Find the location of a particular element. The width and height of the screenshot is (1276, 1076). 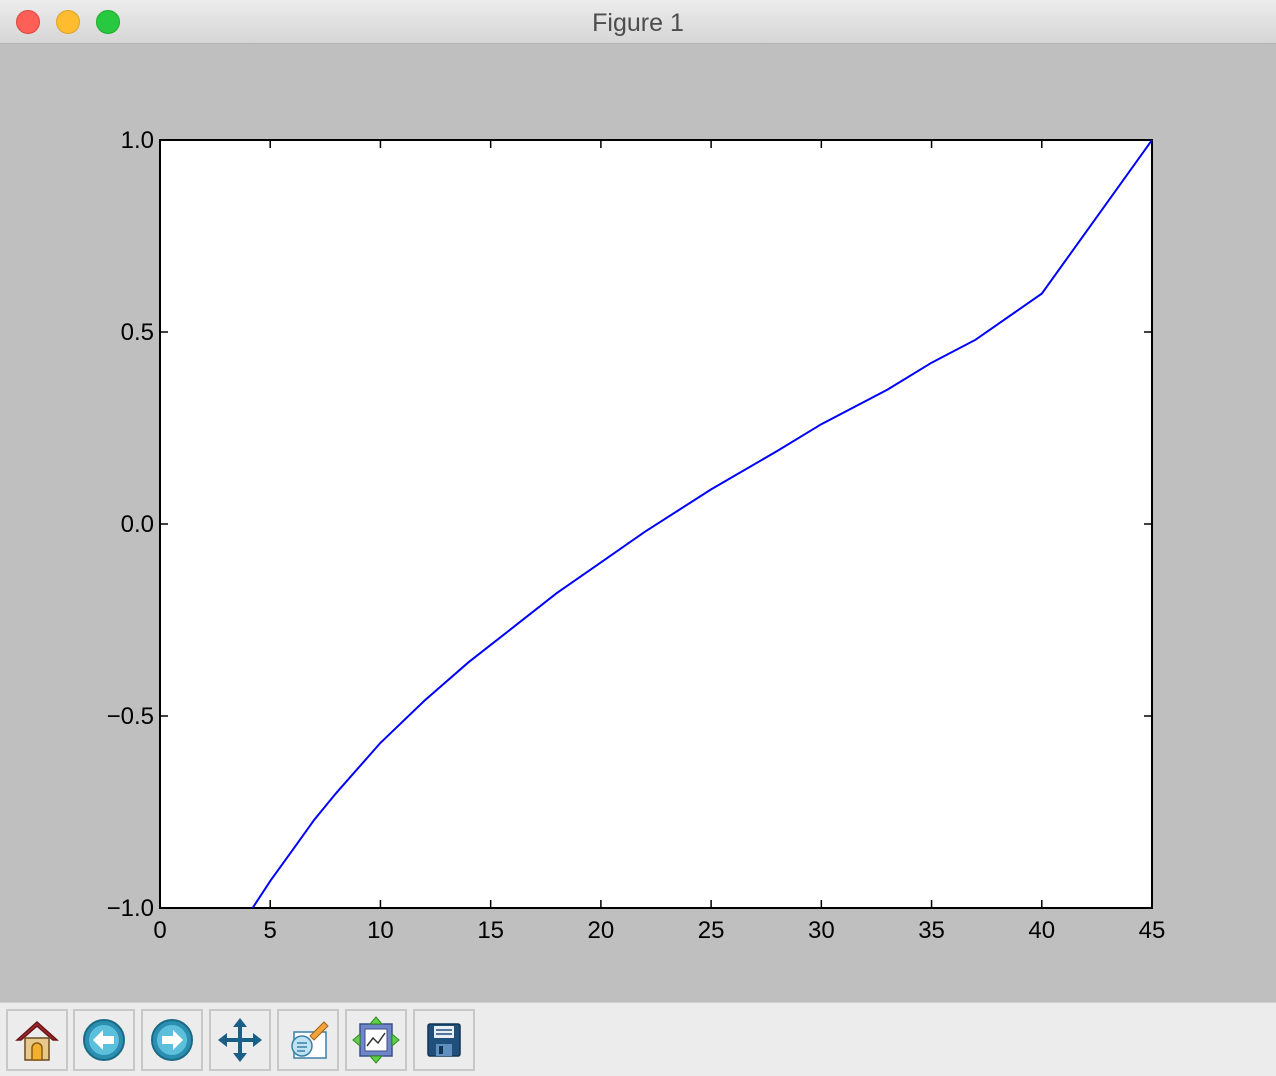

title-bar: Figure 1 is located at coordinates (638, 22).